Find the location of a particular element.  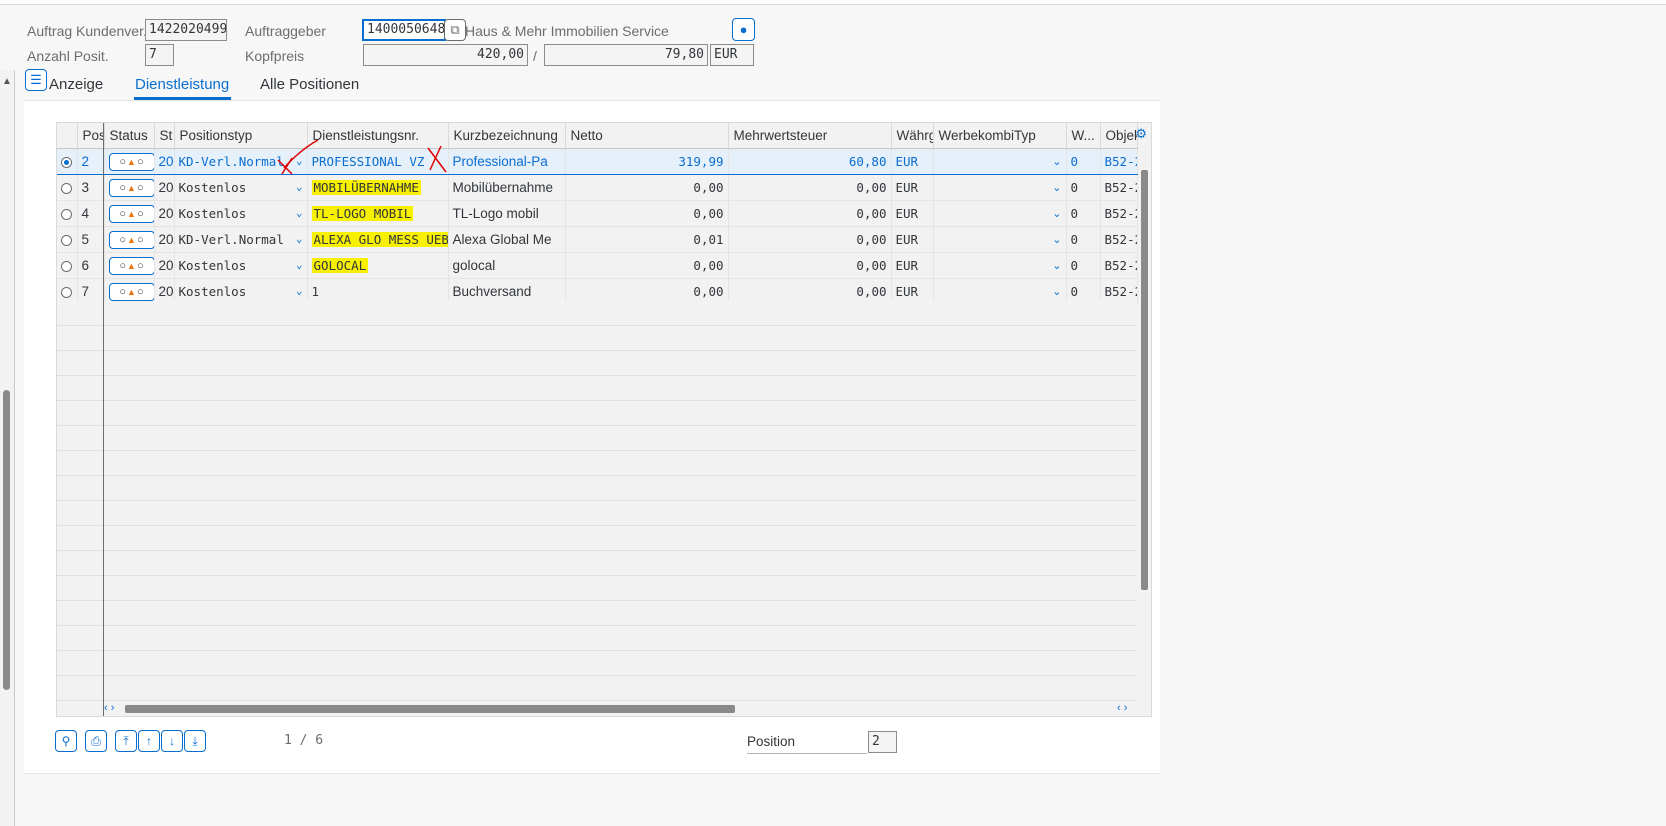

col-waehrg: Währg is located at coordinates (912, 136).